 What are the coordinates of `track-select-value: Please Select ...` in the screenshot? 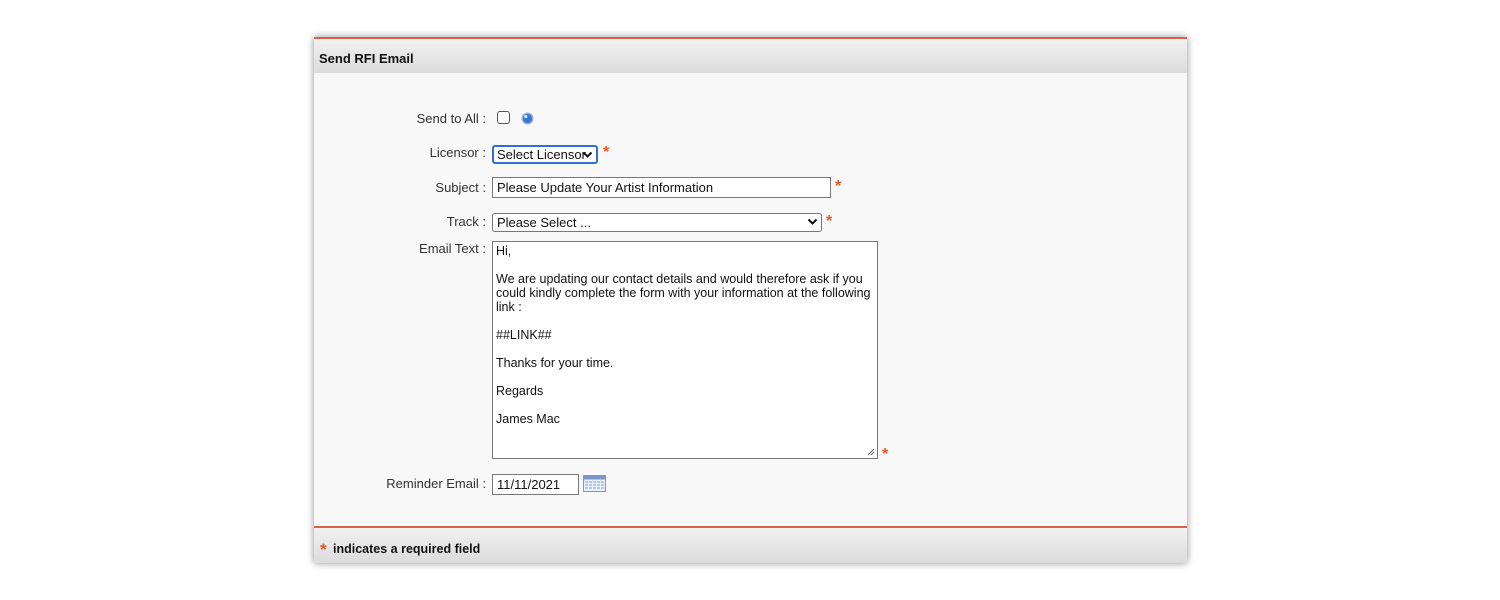 It's located at (544, 222).